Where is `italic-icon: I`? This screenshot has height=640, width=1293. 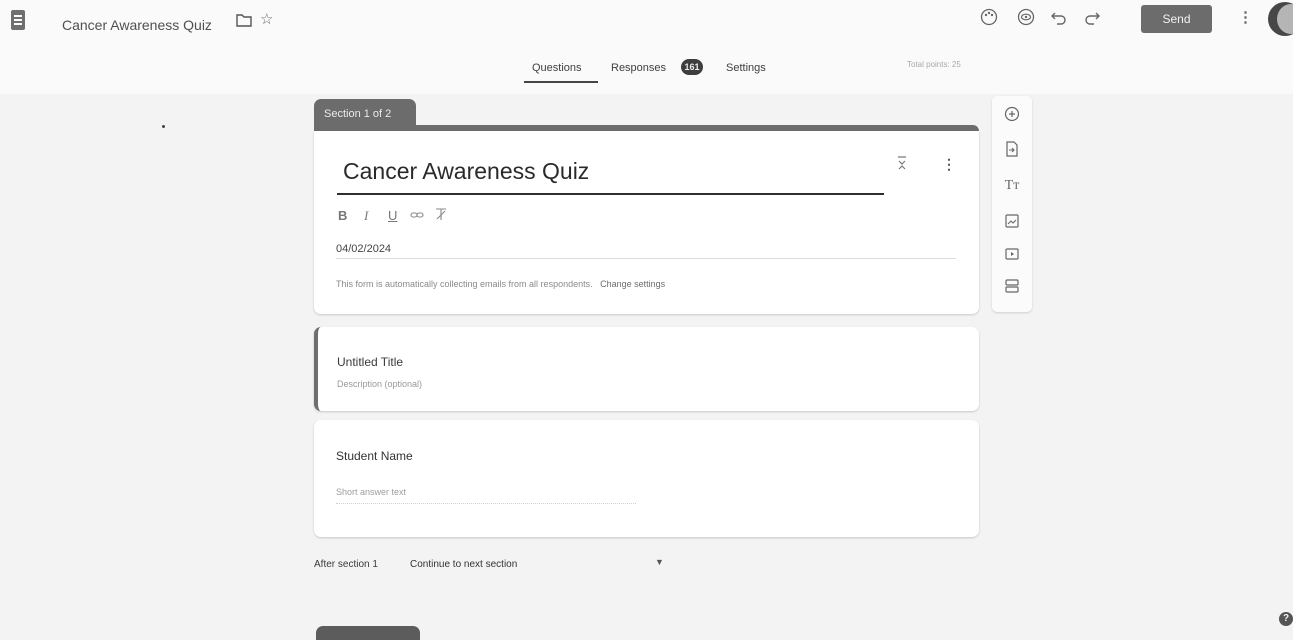
italic-icon: I is located at coordinates (366, 216).